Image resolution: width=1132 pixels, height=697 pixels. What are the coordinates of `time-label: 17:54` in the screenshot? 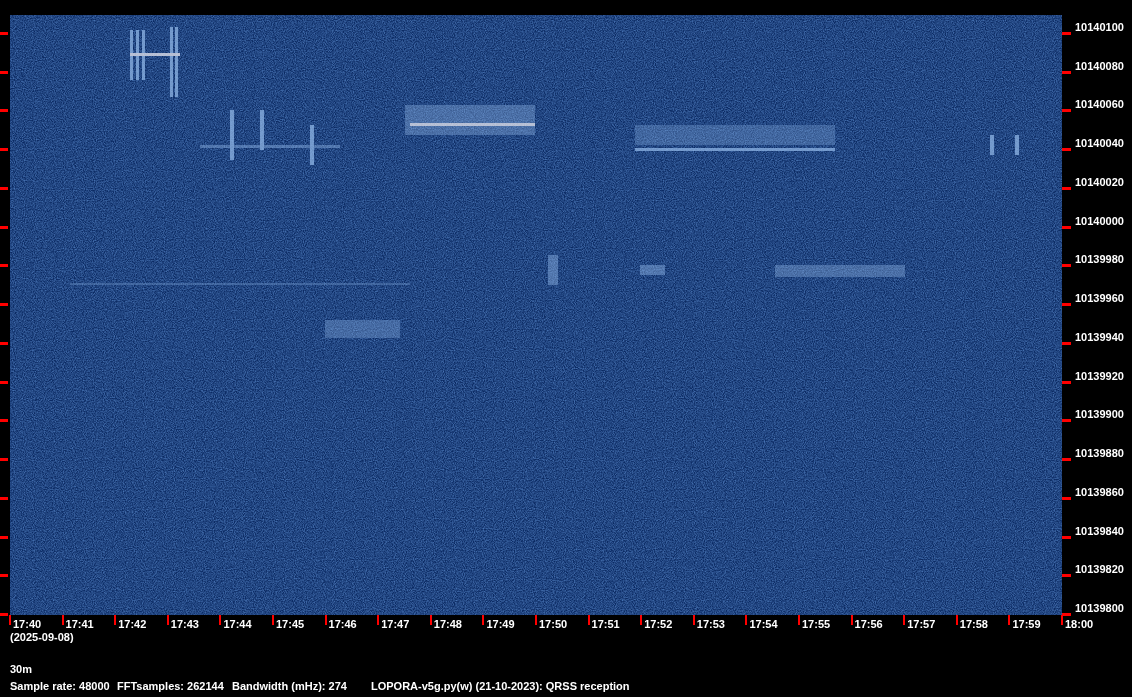 It's located at (763, 624).